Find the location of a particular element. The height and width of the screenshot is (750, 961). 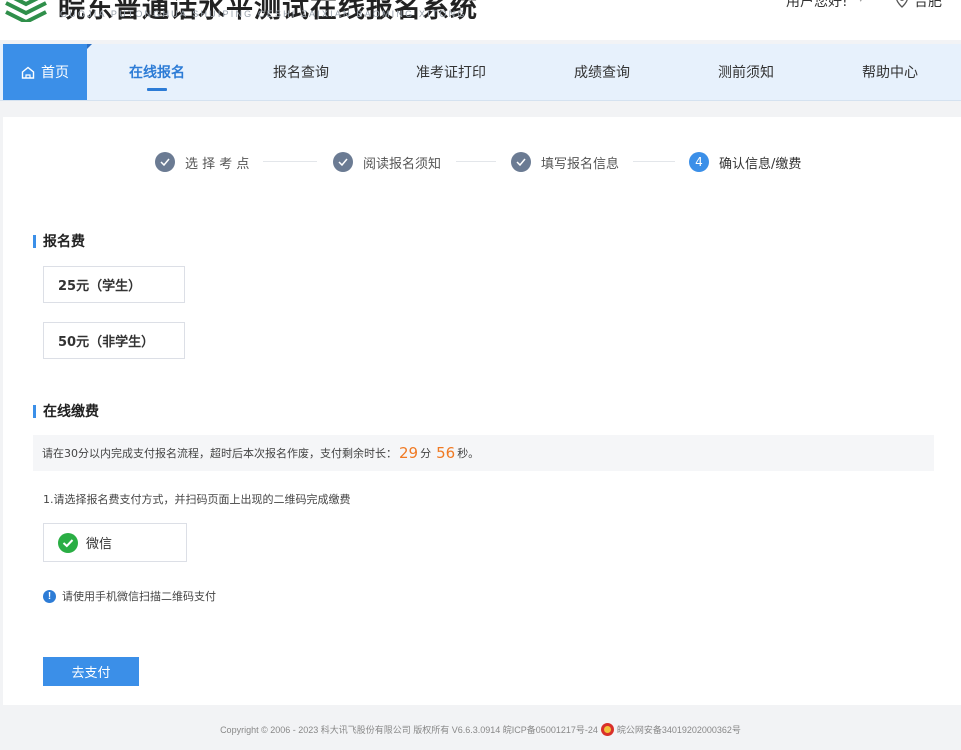

fee-section-title: 报名费 is located at coordinates (59, 241).